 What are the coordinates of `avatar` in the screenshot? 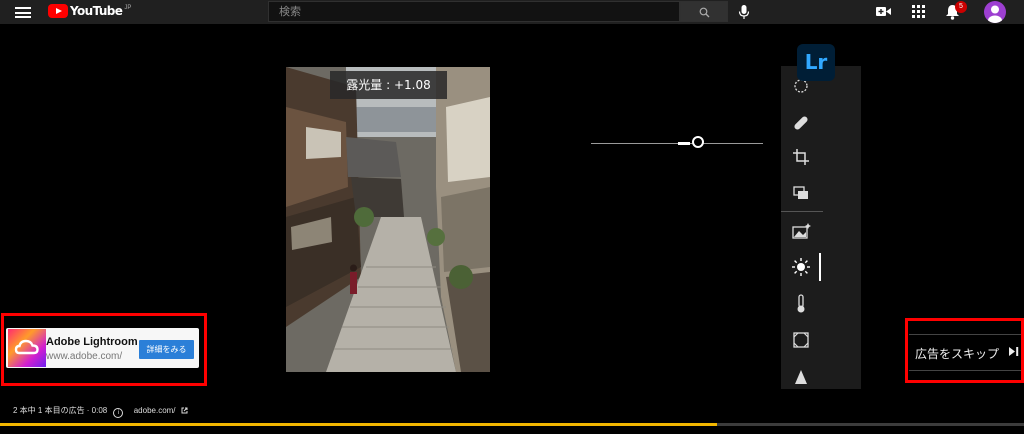 It's located at (995, 12).